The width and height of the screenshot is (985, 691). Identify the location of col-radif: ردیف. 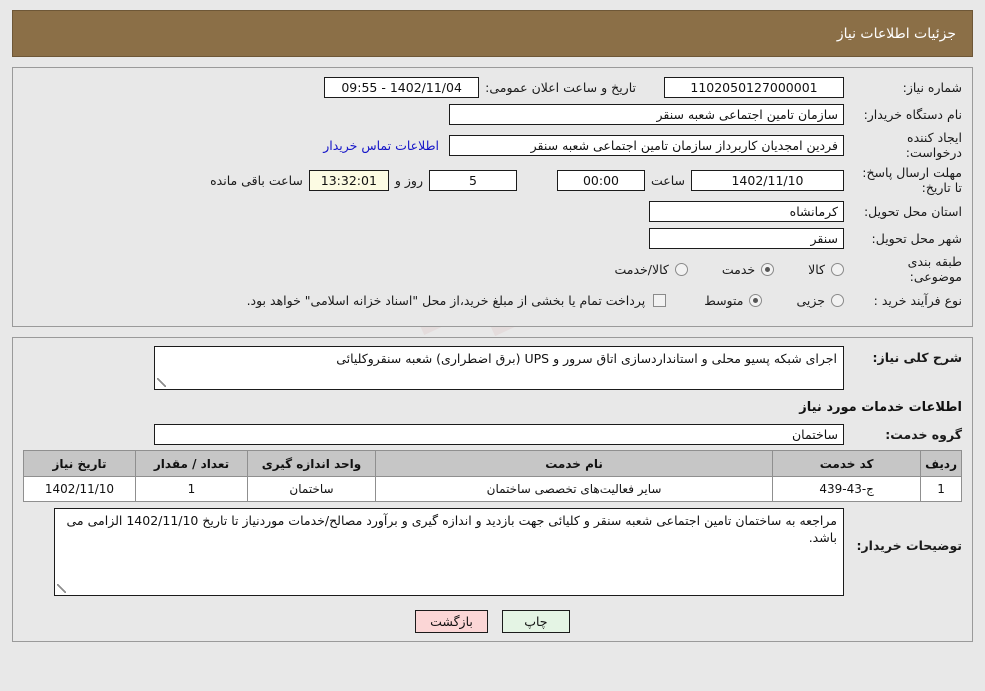
(941, 463).